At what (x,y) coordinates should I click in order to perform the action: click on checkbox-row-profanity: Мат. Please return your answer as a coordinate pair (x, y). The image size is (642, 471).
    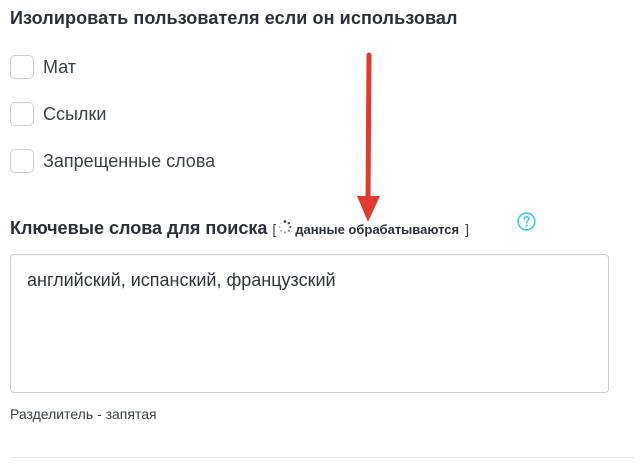
    Looking at the image, I should click on (43, 67).